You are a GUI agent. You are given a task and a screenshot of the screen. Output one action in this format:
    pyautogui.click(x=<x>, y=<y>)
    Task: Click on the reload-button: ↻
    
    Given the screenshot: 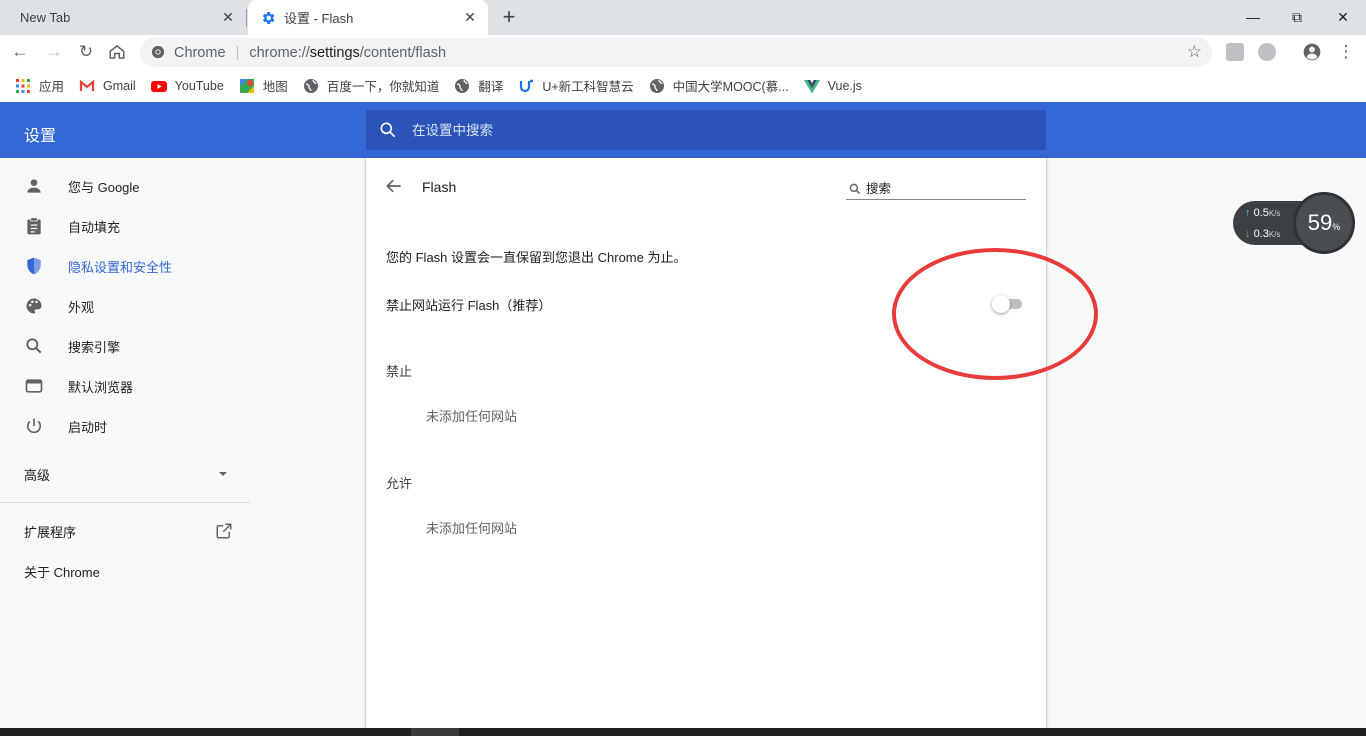 What is the action you would take?
    pyautogui.click(x=86, y=52)
    